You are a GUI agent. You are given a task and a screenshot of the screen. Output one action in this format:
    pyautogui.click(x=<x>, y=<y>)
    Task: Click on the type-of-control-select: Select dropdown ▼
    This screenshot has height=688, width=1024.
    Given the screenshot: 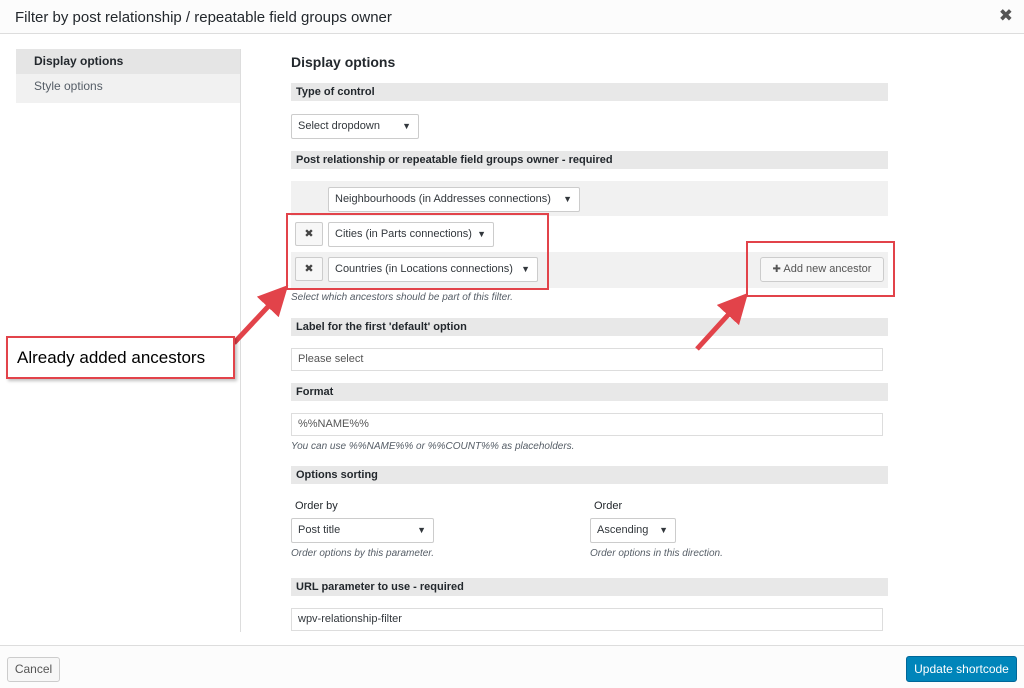 What is the action you would take?
    pyautogui.click(x=355, y=126)
    